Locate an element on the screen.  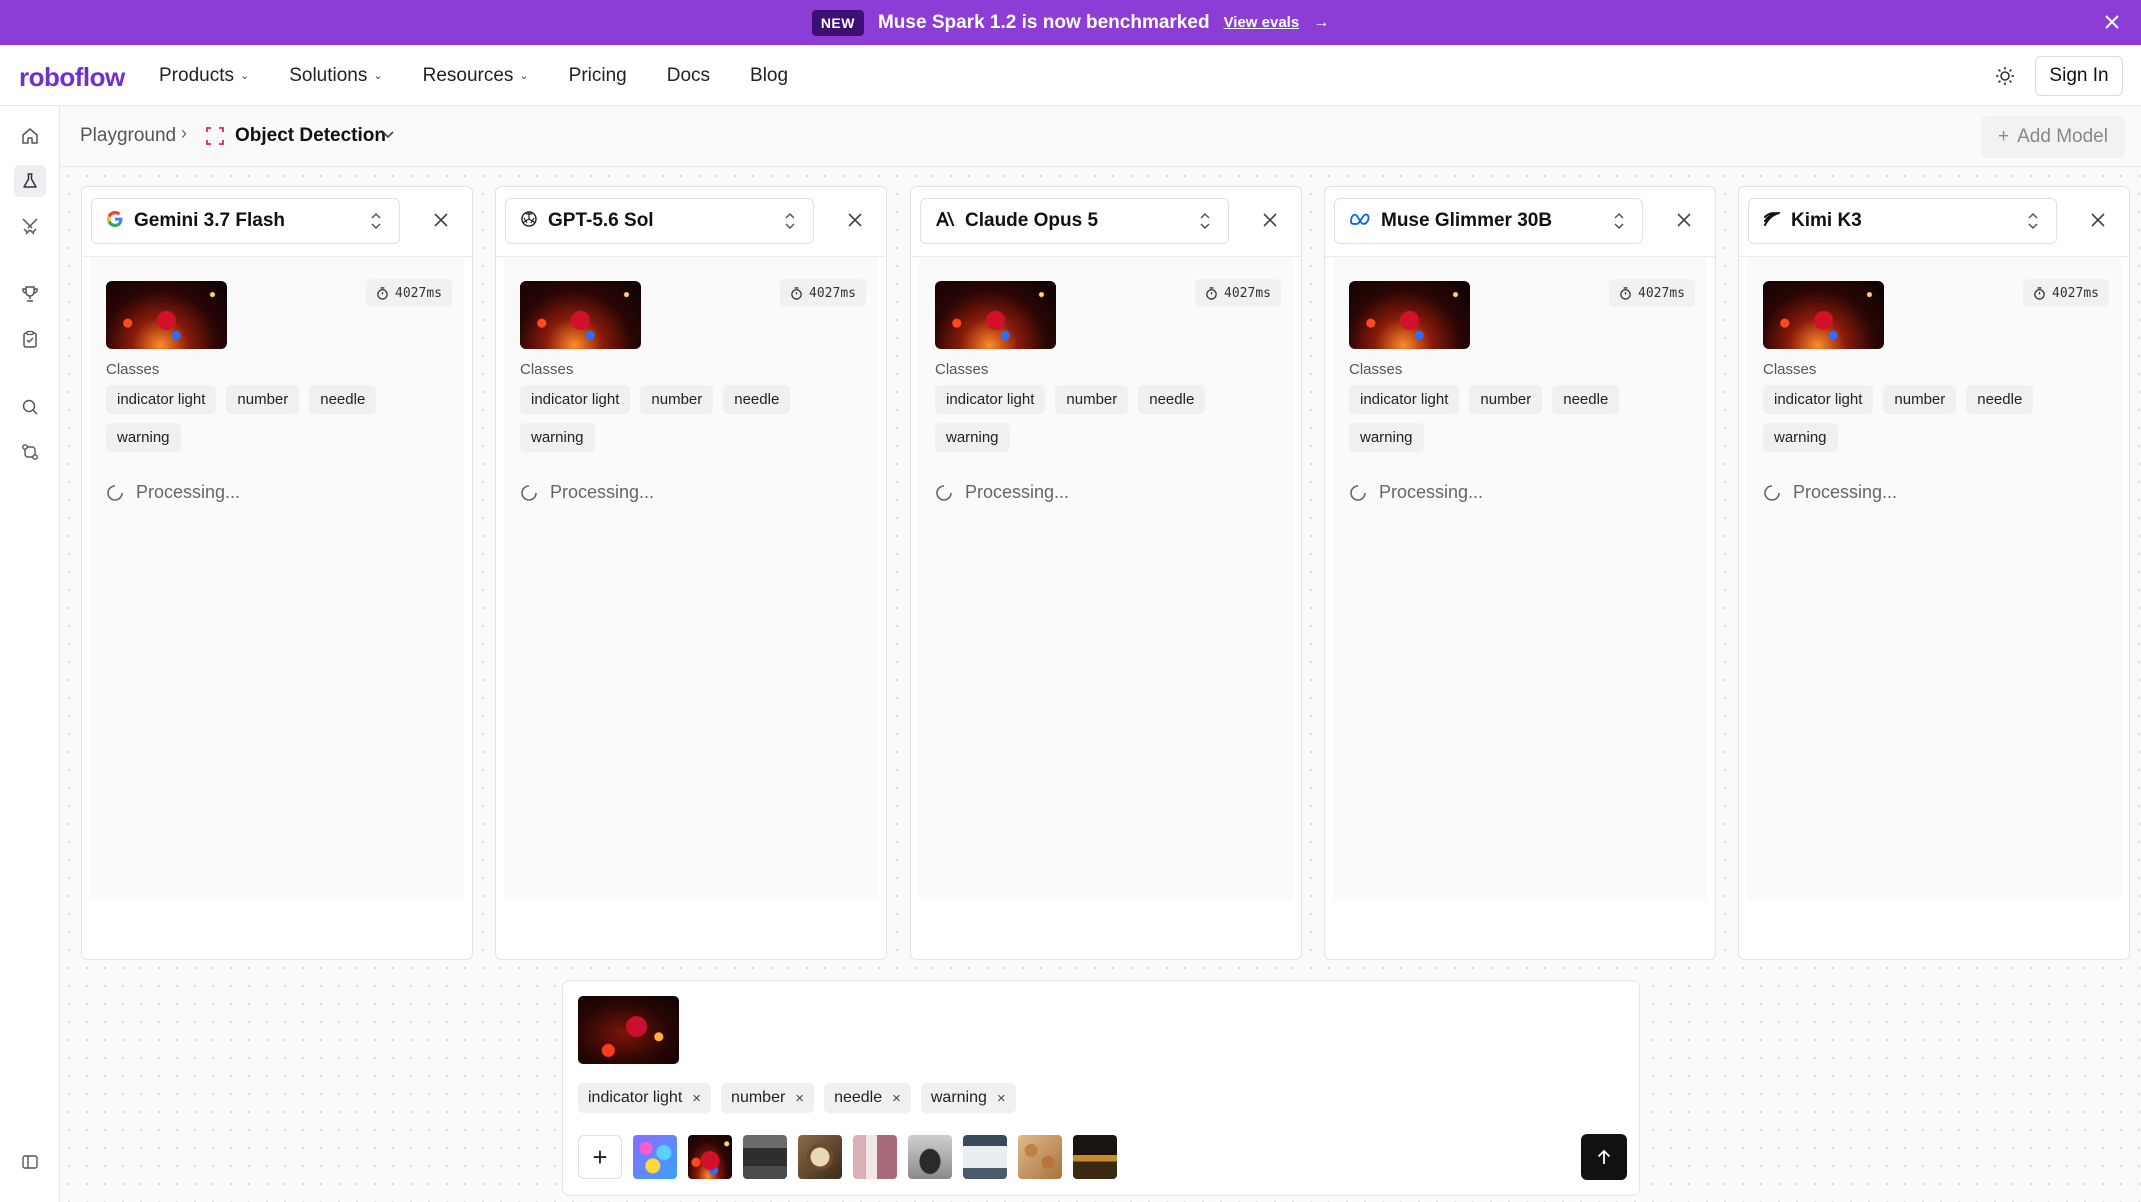
class-tags: indicator light × number × needle × warning × is located at coordinates (797, 1098).